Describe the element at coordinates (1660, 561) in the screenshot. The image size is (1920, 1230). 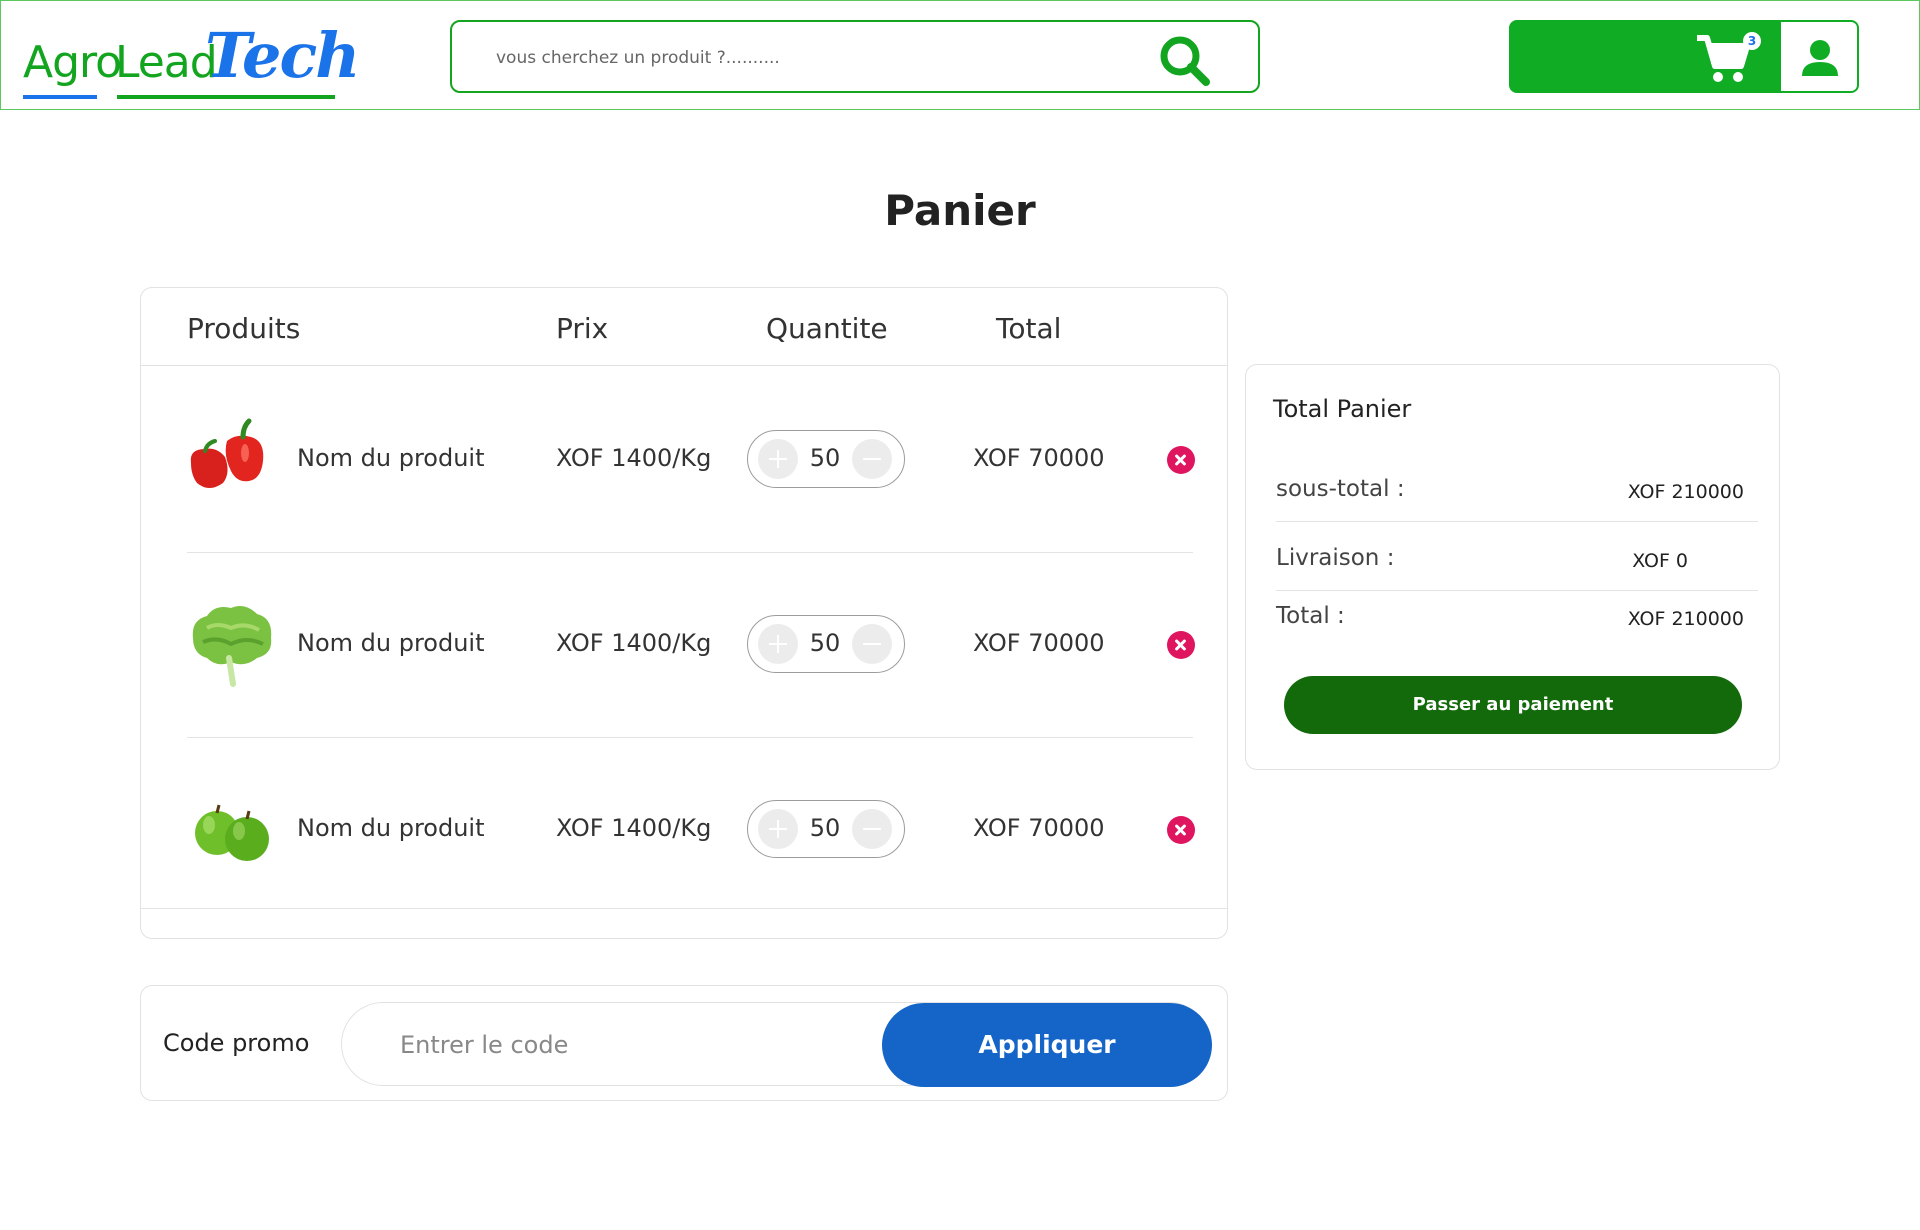
I see `delivery-value: XOF 0` at that location.